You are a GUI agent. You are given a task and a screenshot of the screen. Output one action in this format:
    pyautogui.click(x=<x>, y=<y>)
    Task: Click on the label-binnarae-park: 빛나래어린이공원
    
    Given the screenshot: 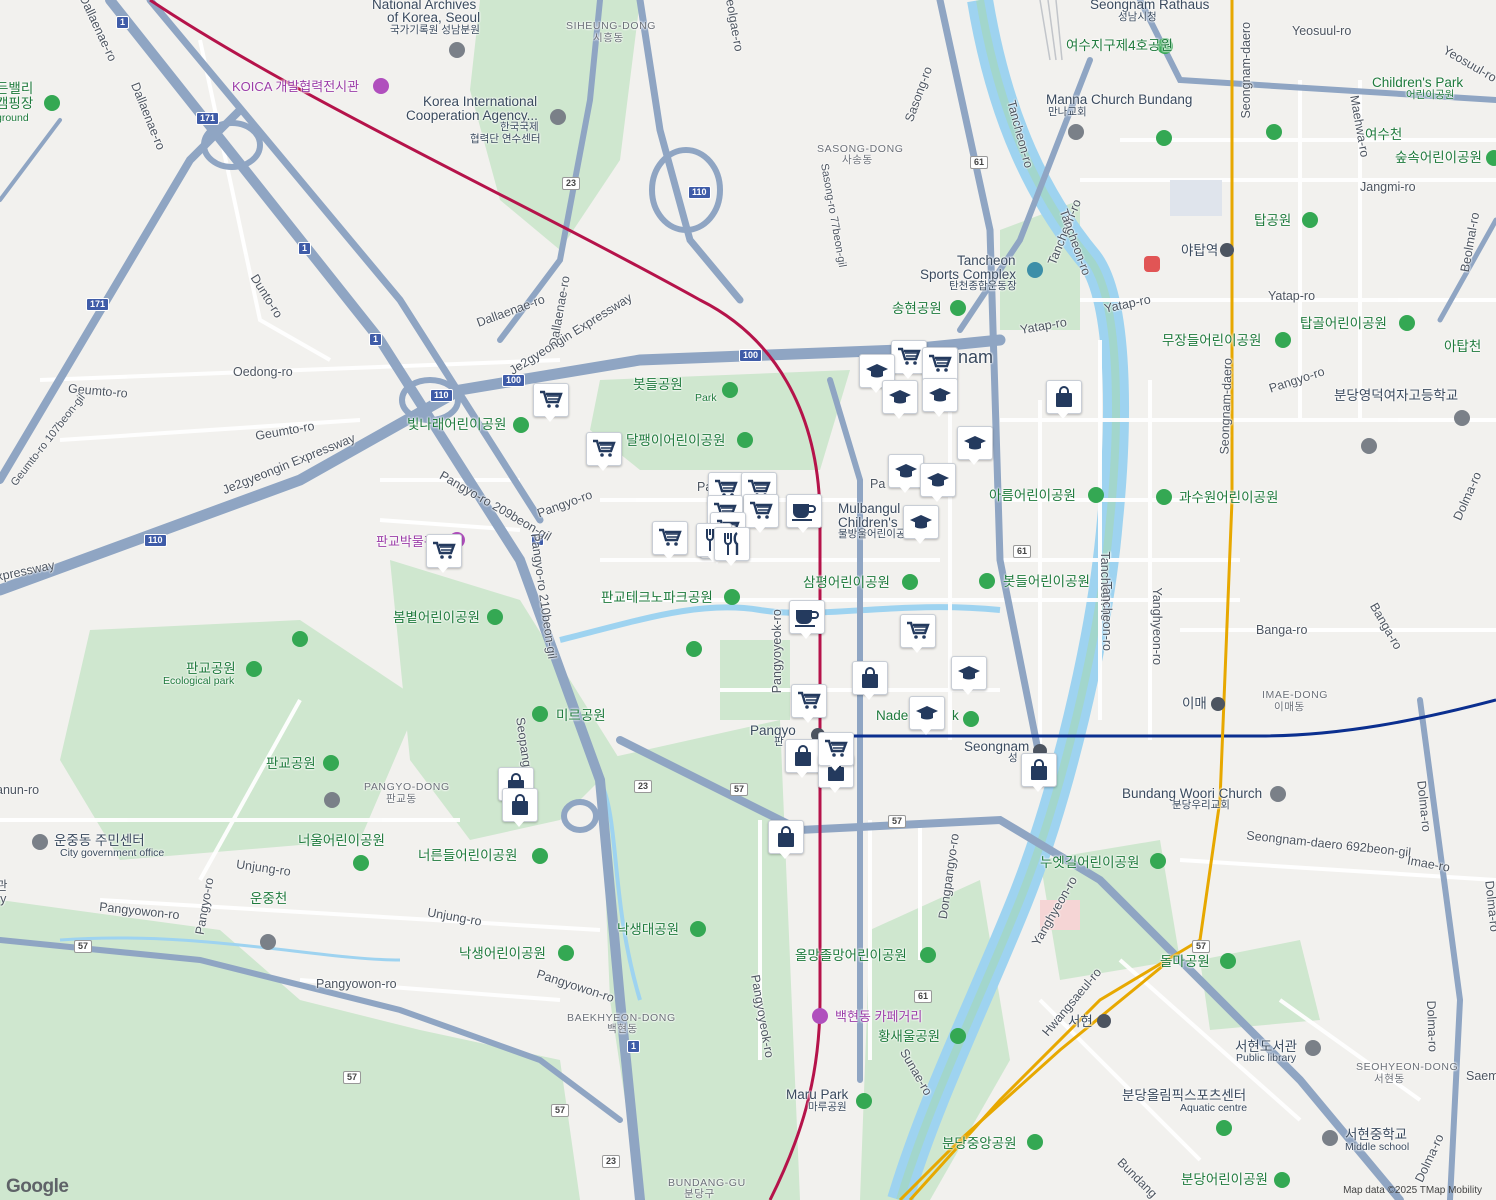 What is the action you would take?
    pyautogui.click(x=457, y=424)
    